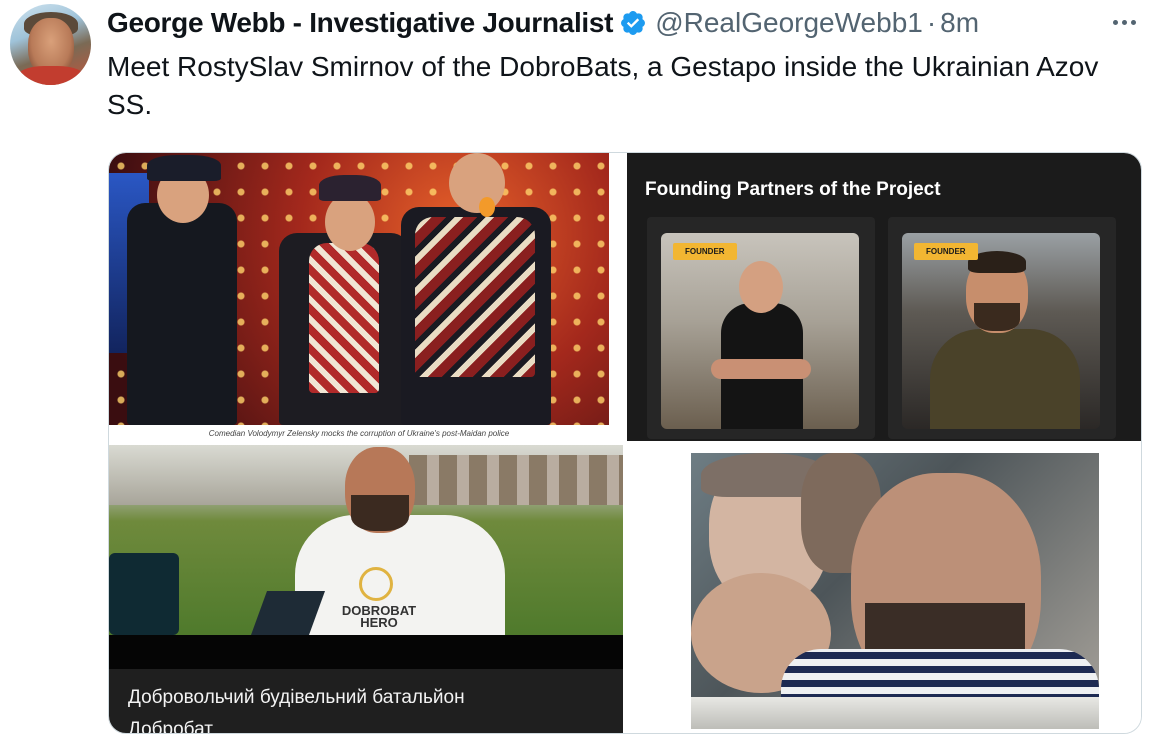 This screenshot has height=734, width=1158. What do you see at coordinates (895, 591) in the screenshot?
I see `video-still-photo` at bounding box center [895, 591].